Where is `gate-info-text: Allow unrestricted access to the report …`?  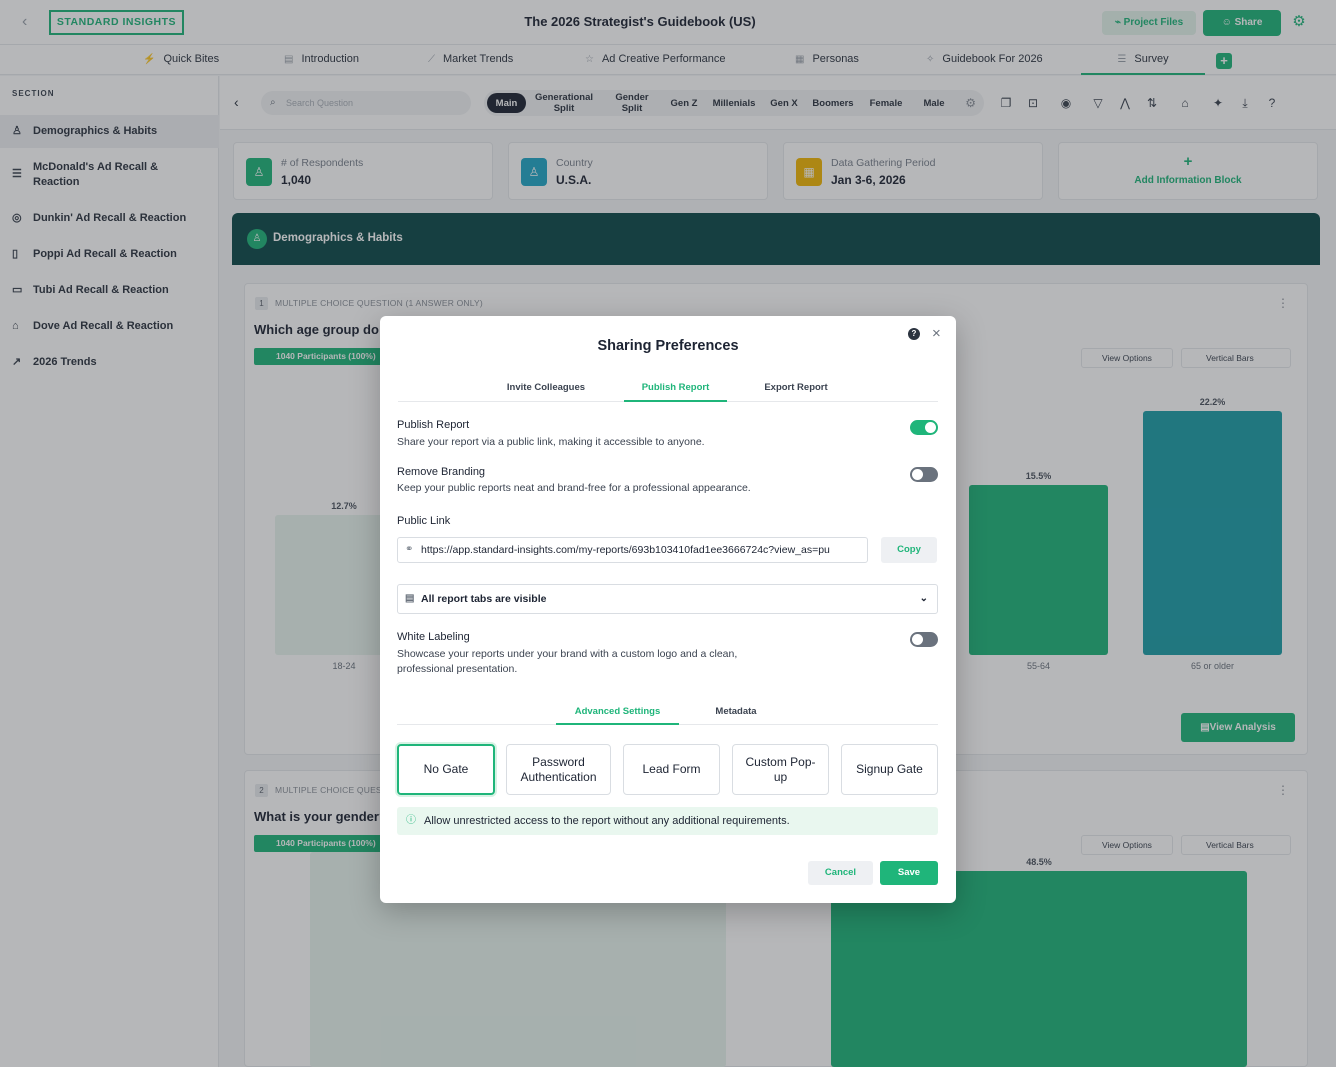
gate-info-text: Allow unrestricted access to the report … is located at coordinates (607, 821).